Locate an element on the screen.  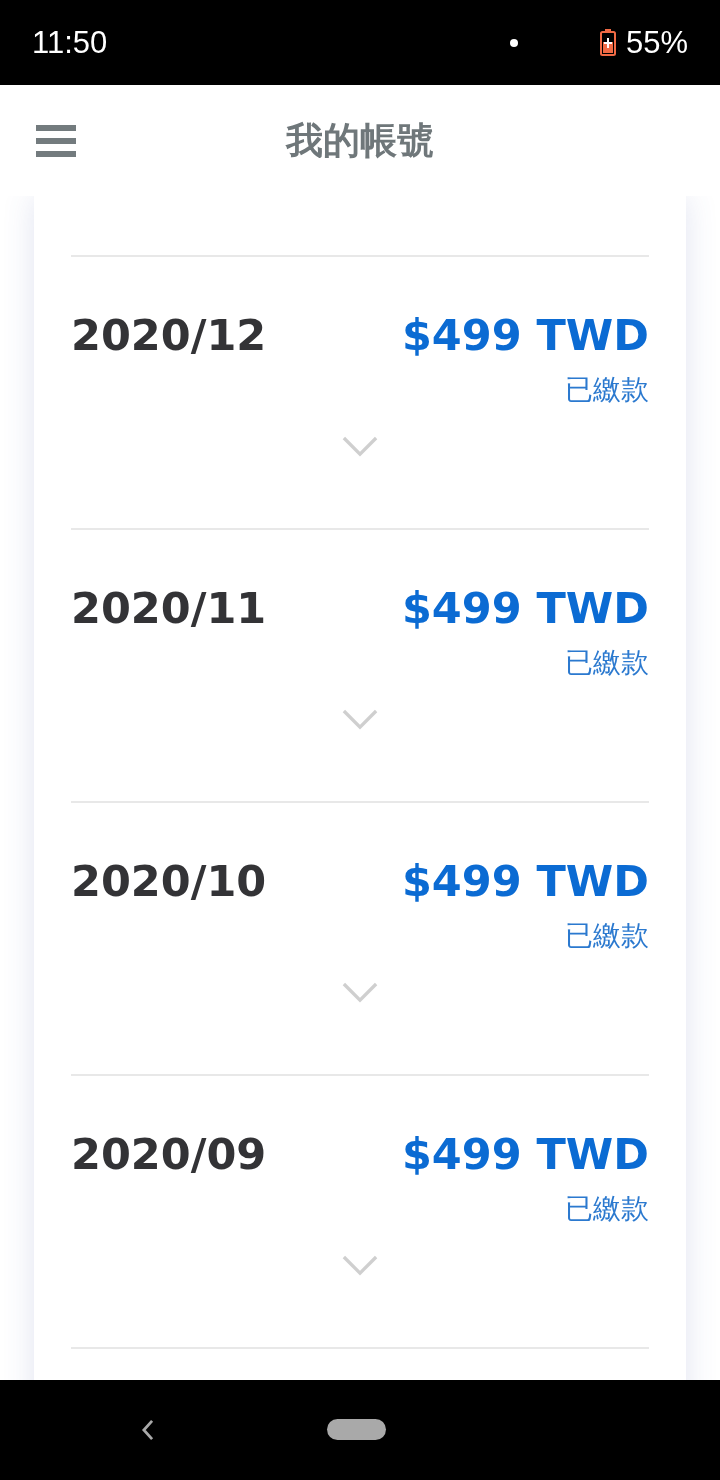
bill-month: 2020/12 is located at coordinates (169, 335).